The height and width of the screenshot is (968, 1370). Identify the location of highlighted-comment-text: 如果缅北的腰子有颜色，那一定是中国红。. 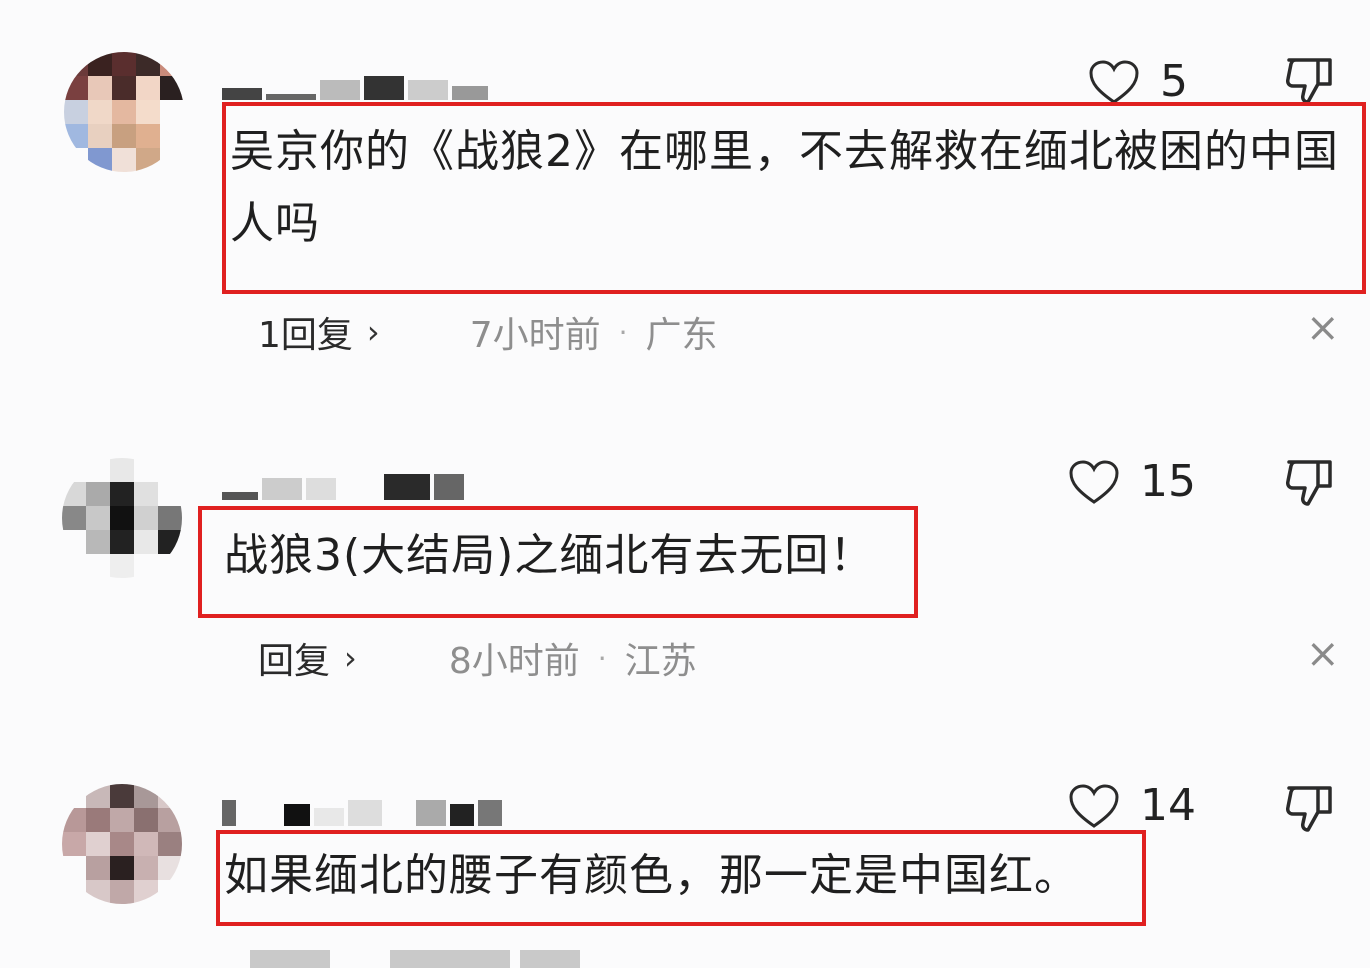
(681, 878).